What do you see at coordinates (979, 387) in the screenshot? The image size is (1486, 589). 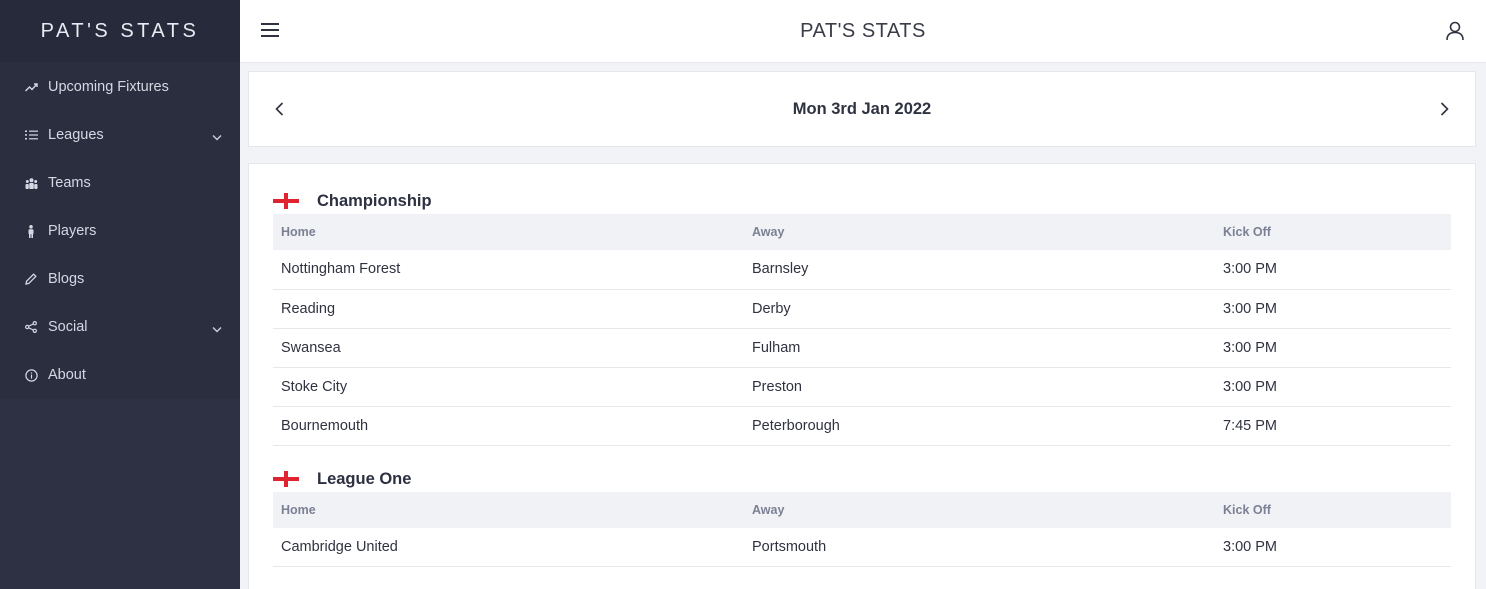 I see `away-team: Preston` at bounding box center [979, 387].